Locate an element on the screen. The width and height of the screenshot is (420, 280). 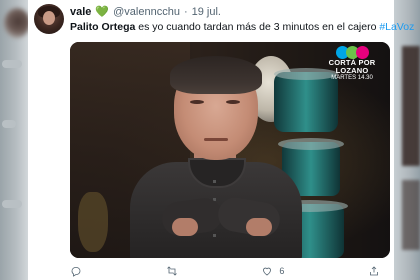
share-button is located at coordinates (374, 271).